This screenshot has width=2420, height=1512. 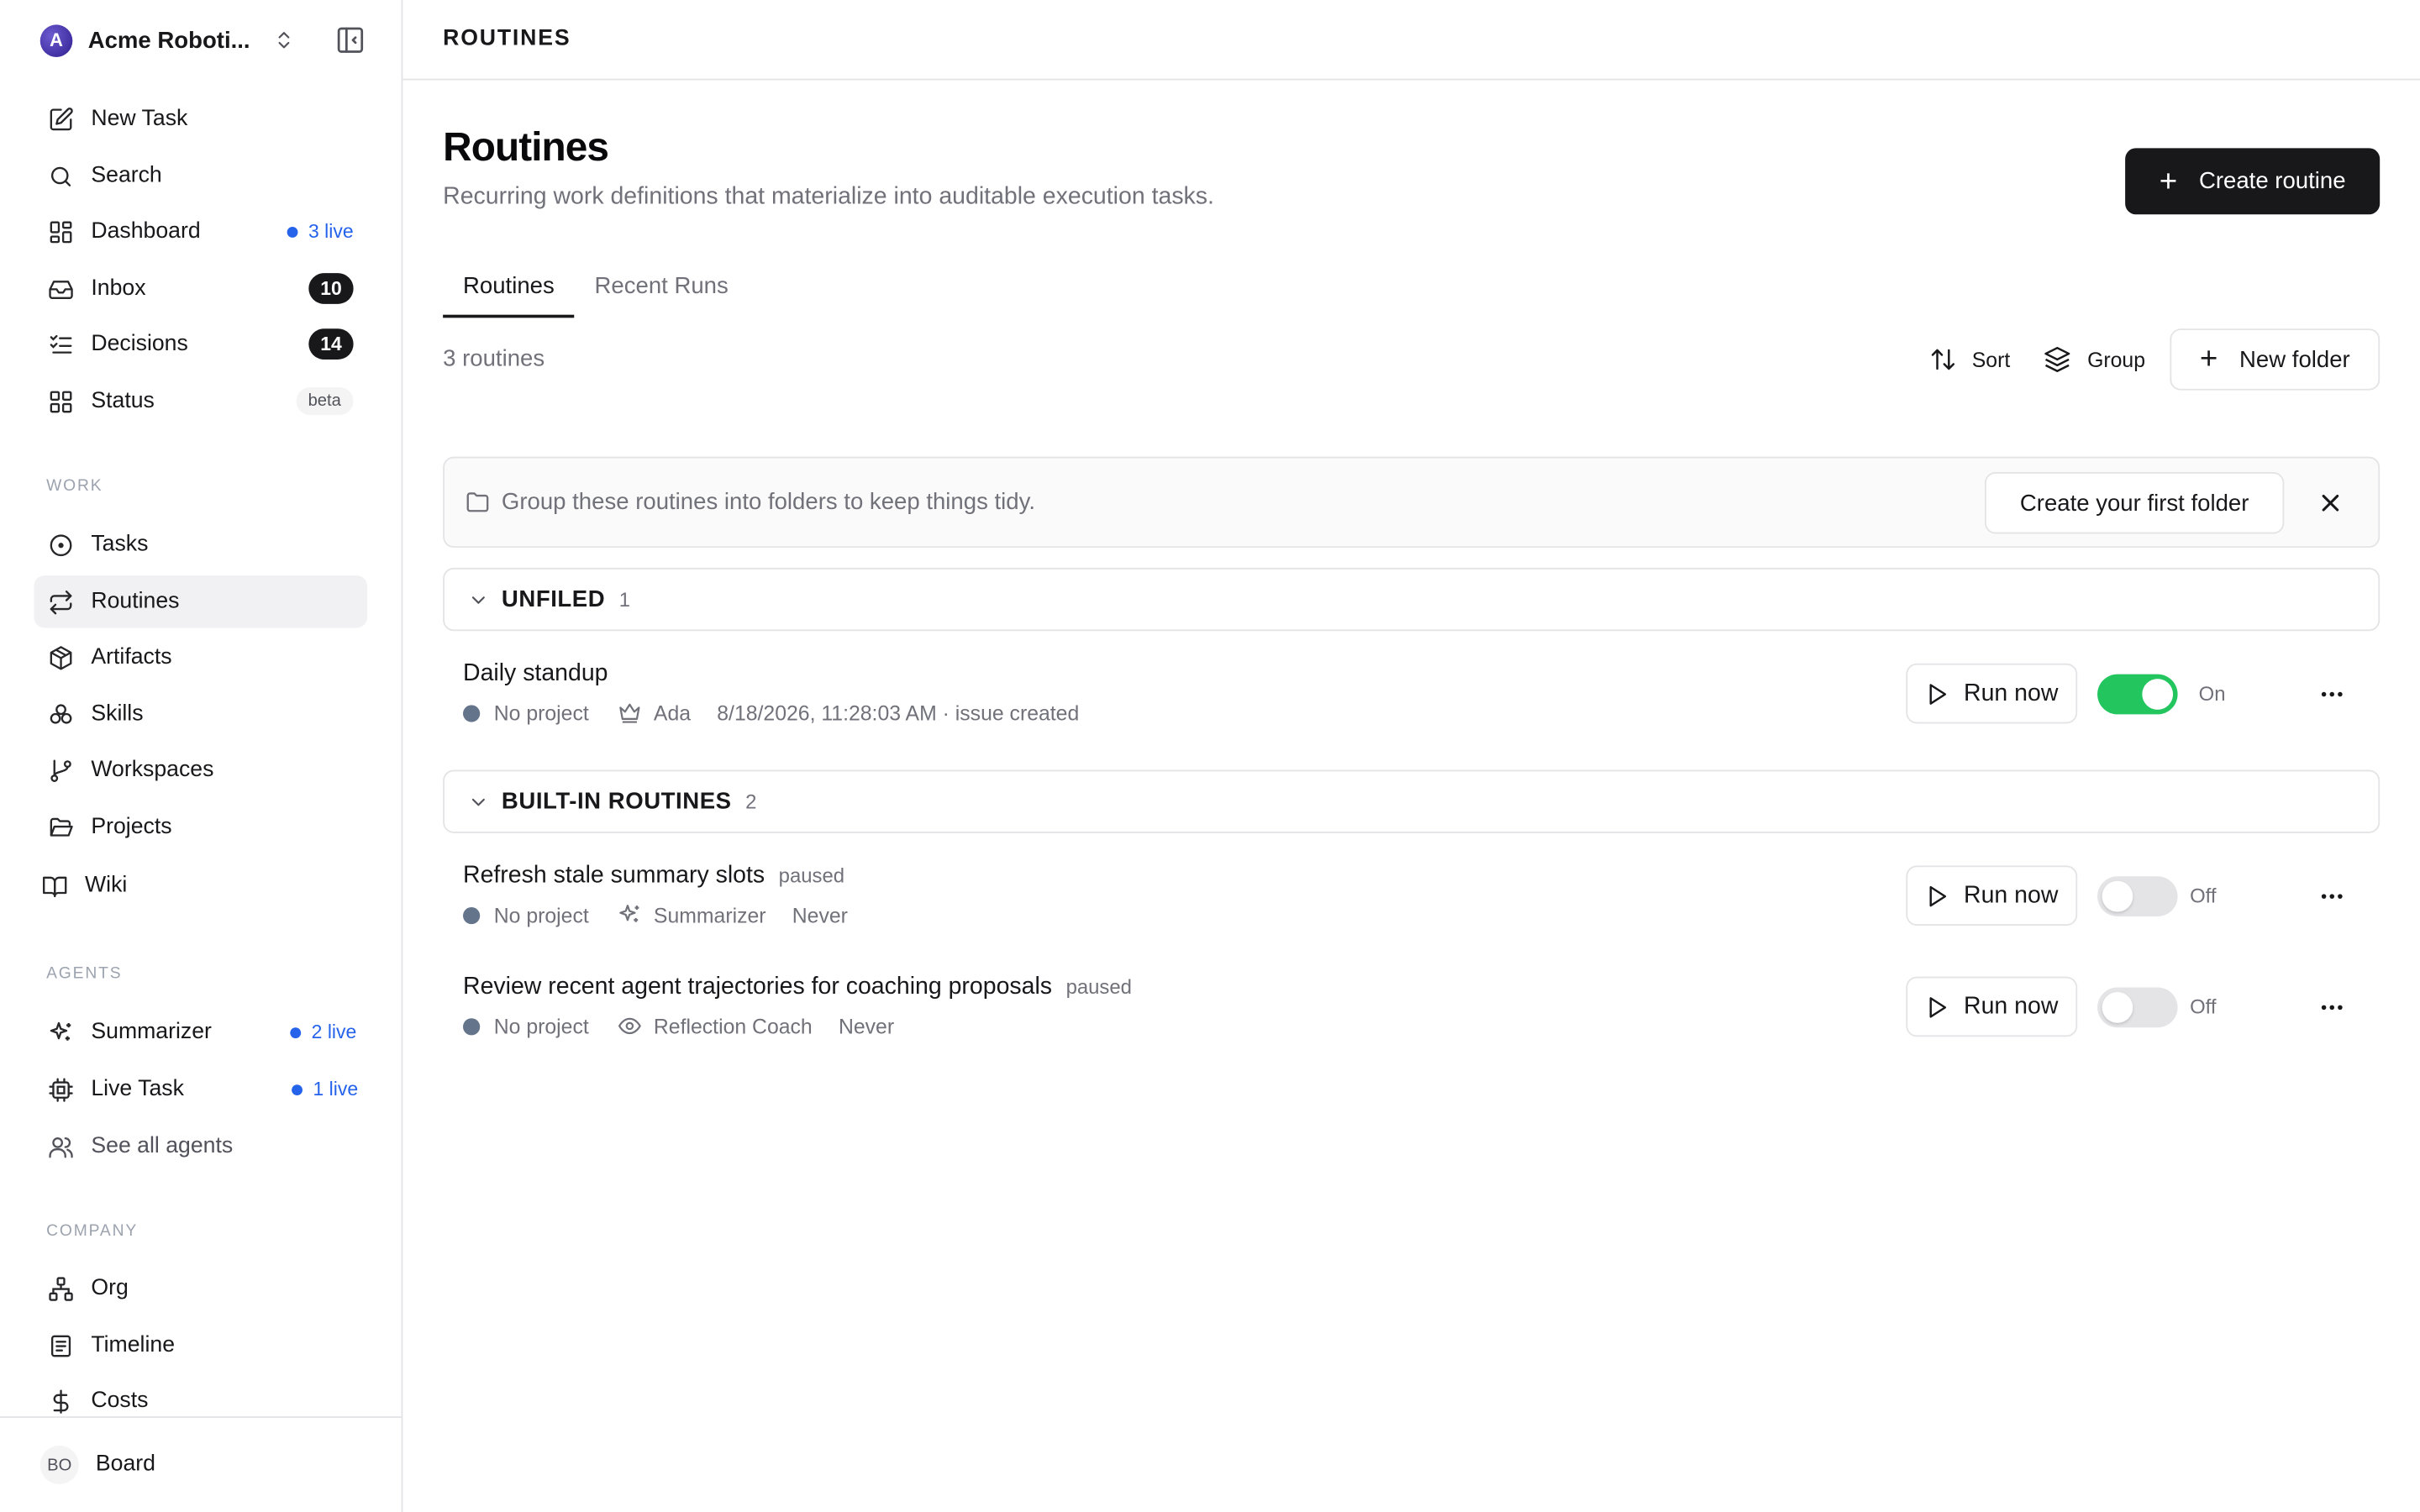 What do you see at coordinates (526, 147) in the screenshot?
I see `page-title: Routines` at bounding box center [526, 147].